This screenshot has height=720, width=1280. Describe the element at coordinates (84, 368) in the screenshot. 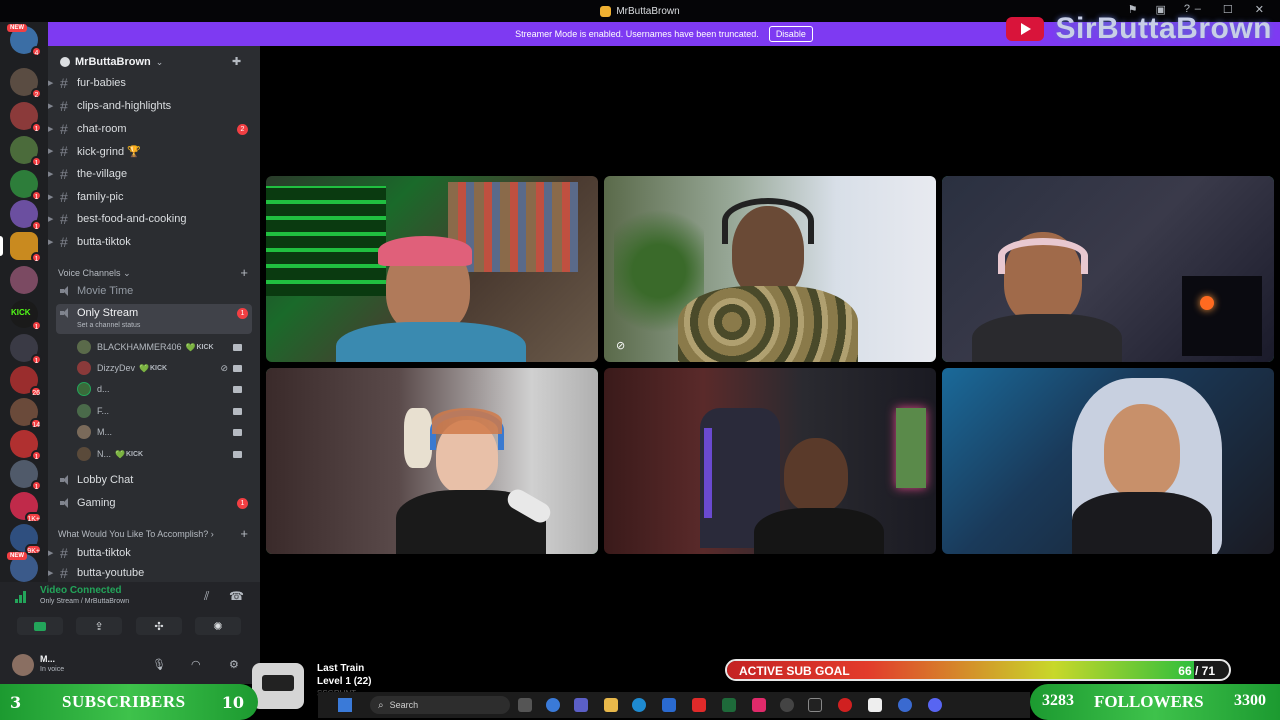

I see `avatar` at that location.